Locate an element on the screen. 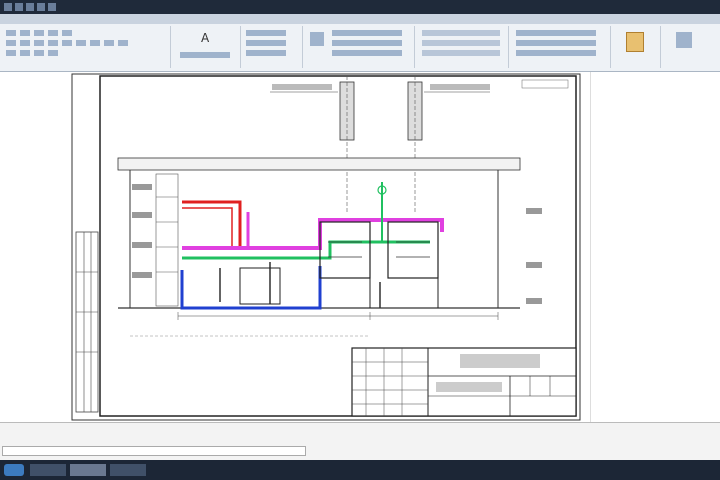 This screenshot has width=720, height=480. explode-tool-button is located at coordinates (25, 53).